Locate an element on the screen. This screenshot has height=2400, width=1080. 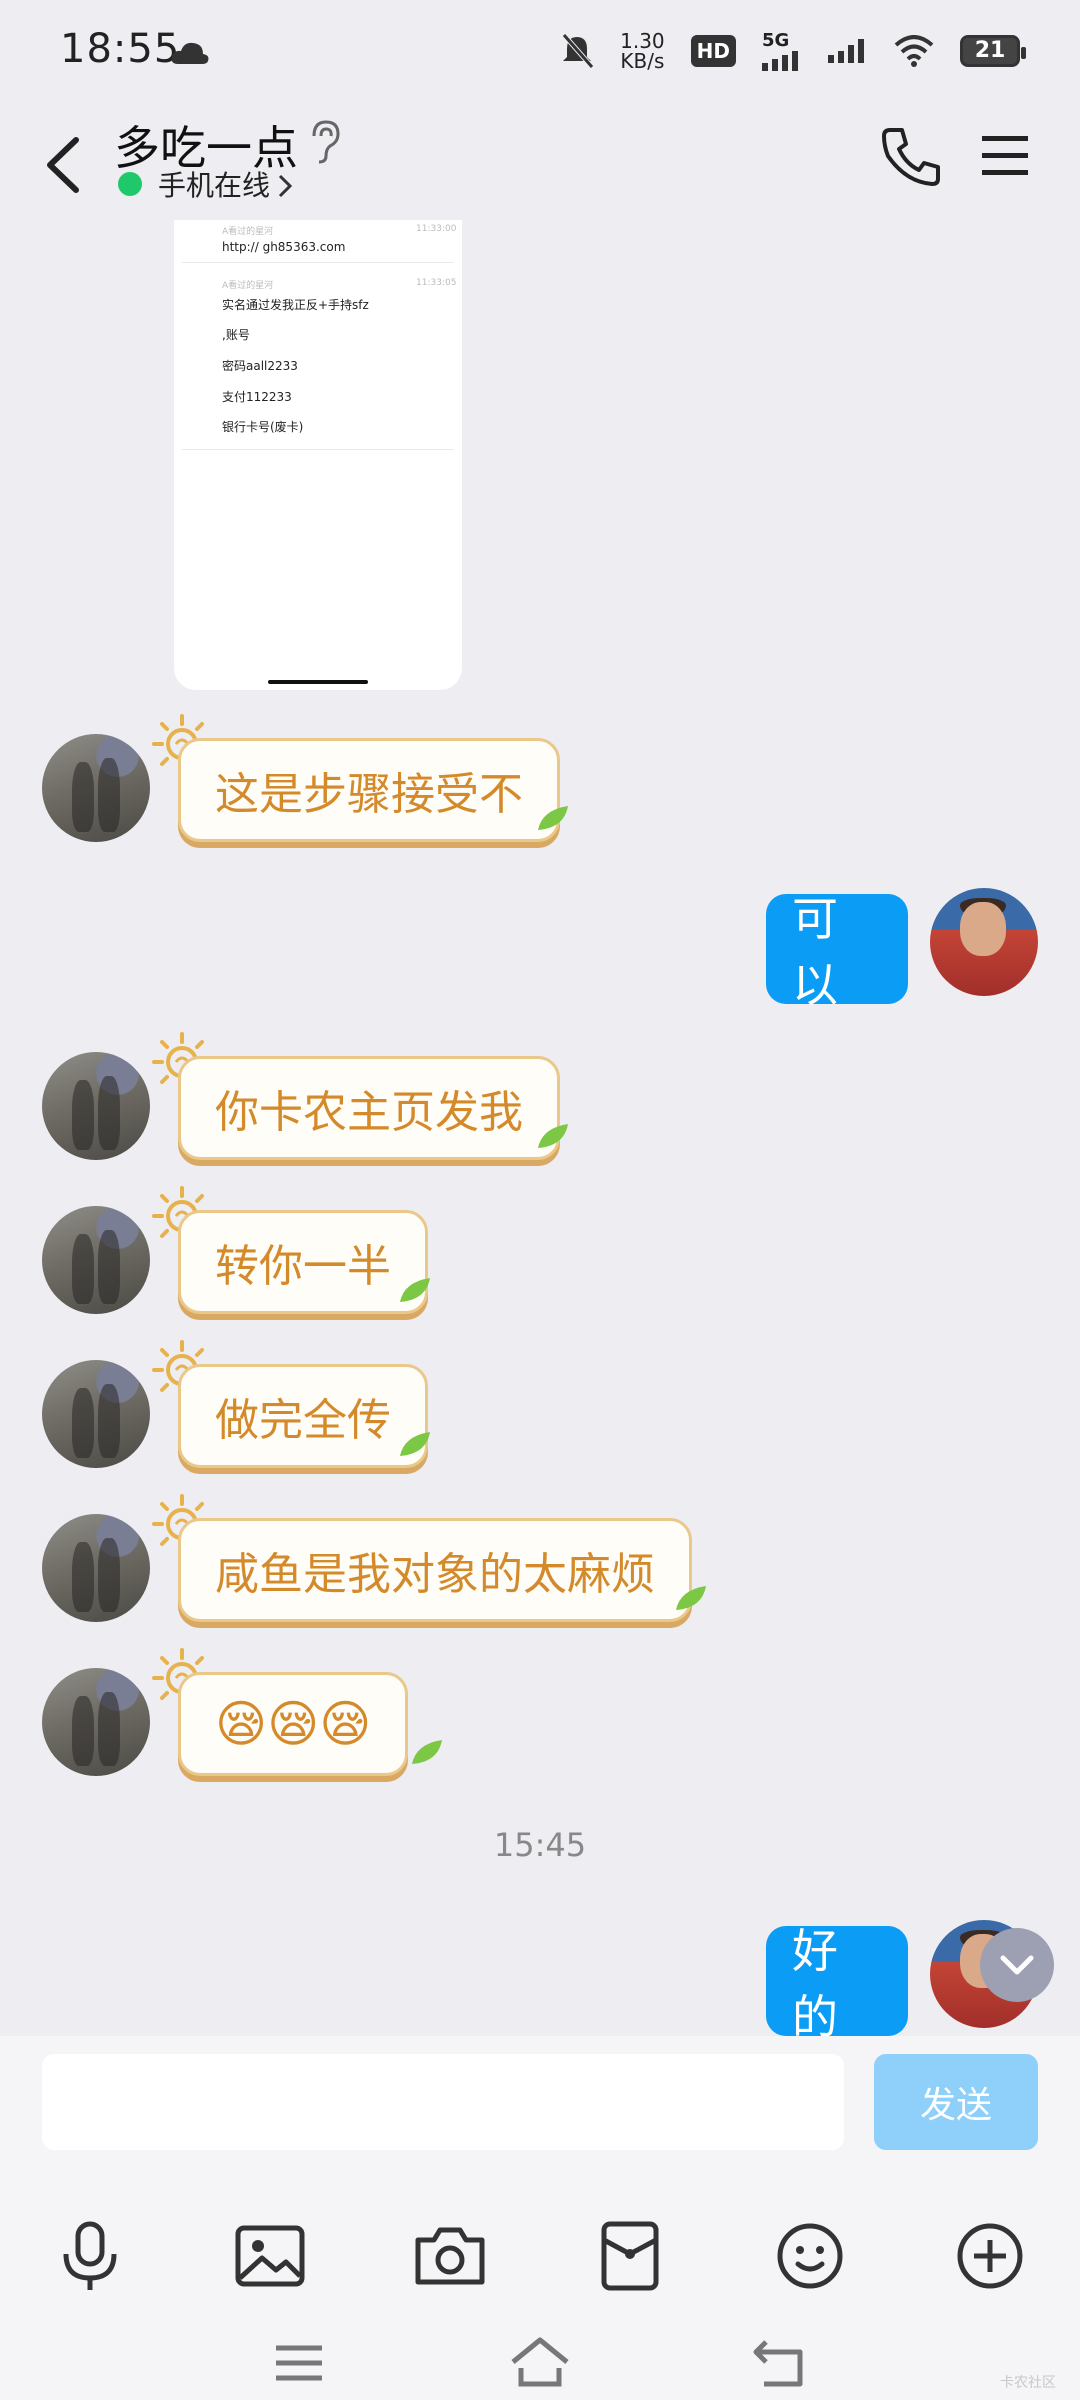
online-status-dot is located at coordinates (130, 184).